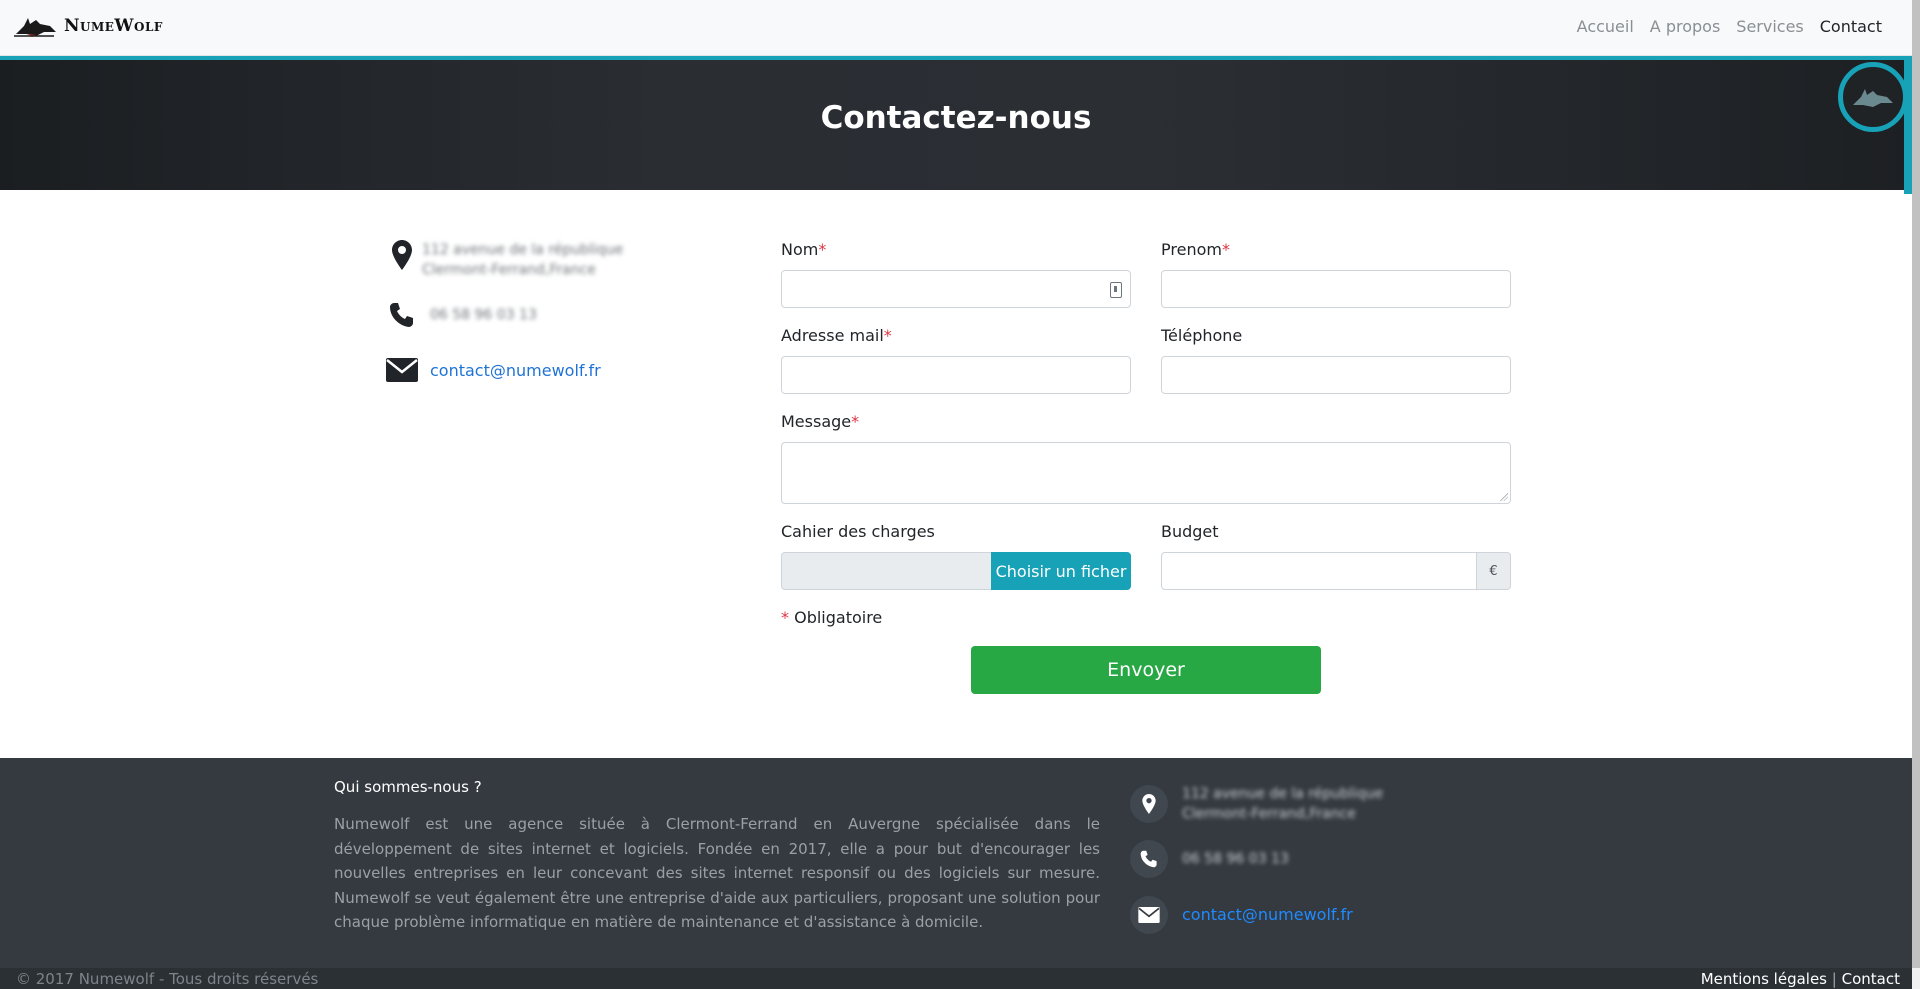 This screenshot has width=1920, height=989. Describe the element at coordinates (1267, 915) in the screenshot. I see `footer-email-link: contact@numewolf.fr` at that location.